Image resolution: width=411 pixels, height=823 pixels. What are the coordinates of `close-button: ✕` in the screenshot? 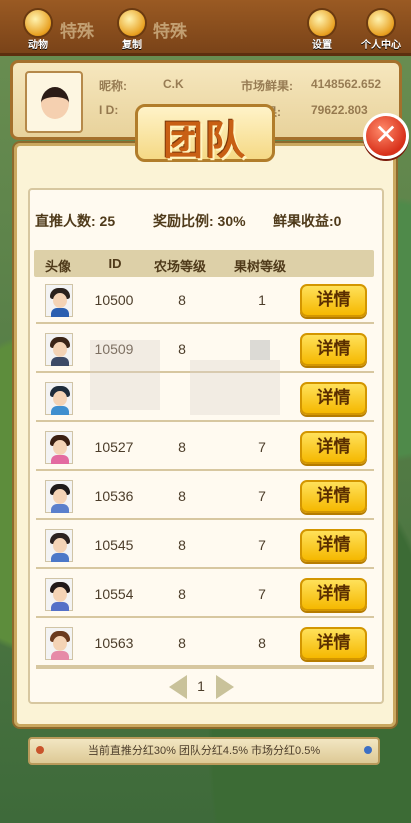 It's located at (386, 136).